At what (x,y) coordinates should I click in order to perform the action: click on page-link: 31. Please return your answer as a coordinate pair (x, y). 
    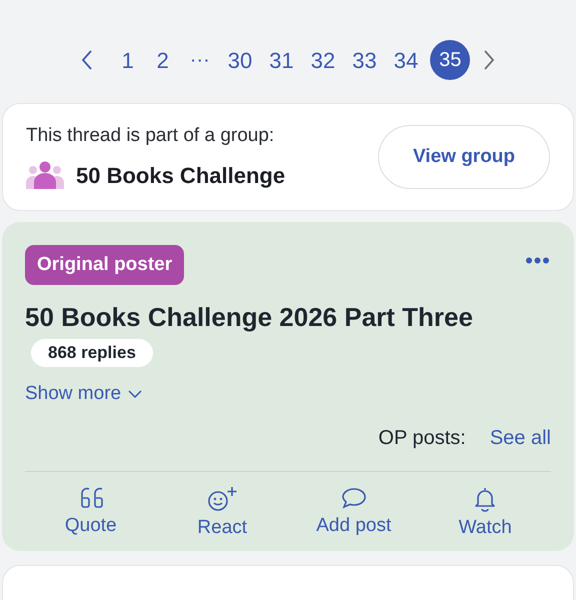
    Looking at the image, I should click on (281, 60).